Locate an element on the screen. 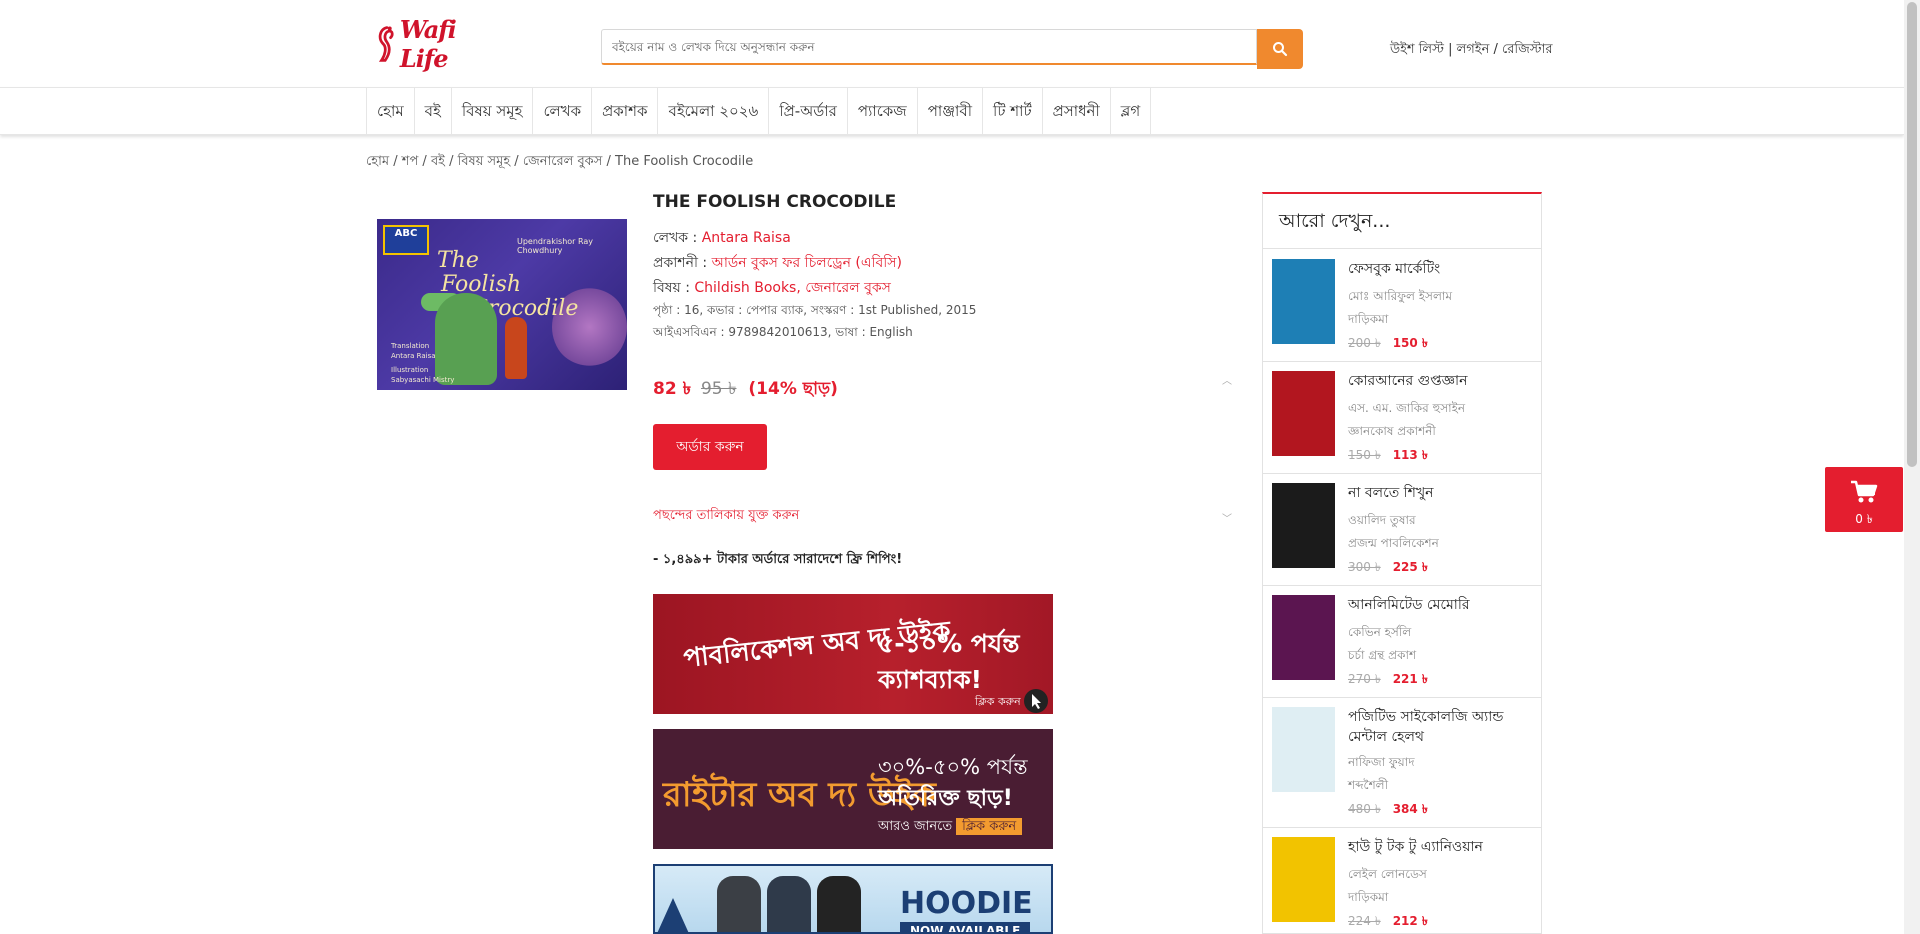 This screenshot has width=1920, height=934. book-publisher: জ্ঞানকোষ প্রকাশনী is located at coordinates (1392, 431).